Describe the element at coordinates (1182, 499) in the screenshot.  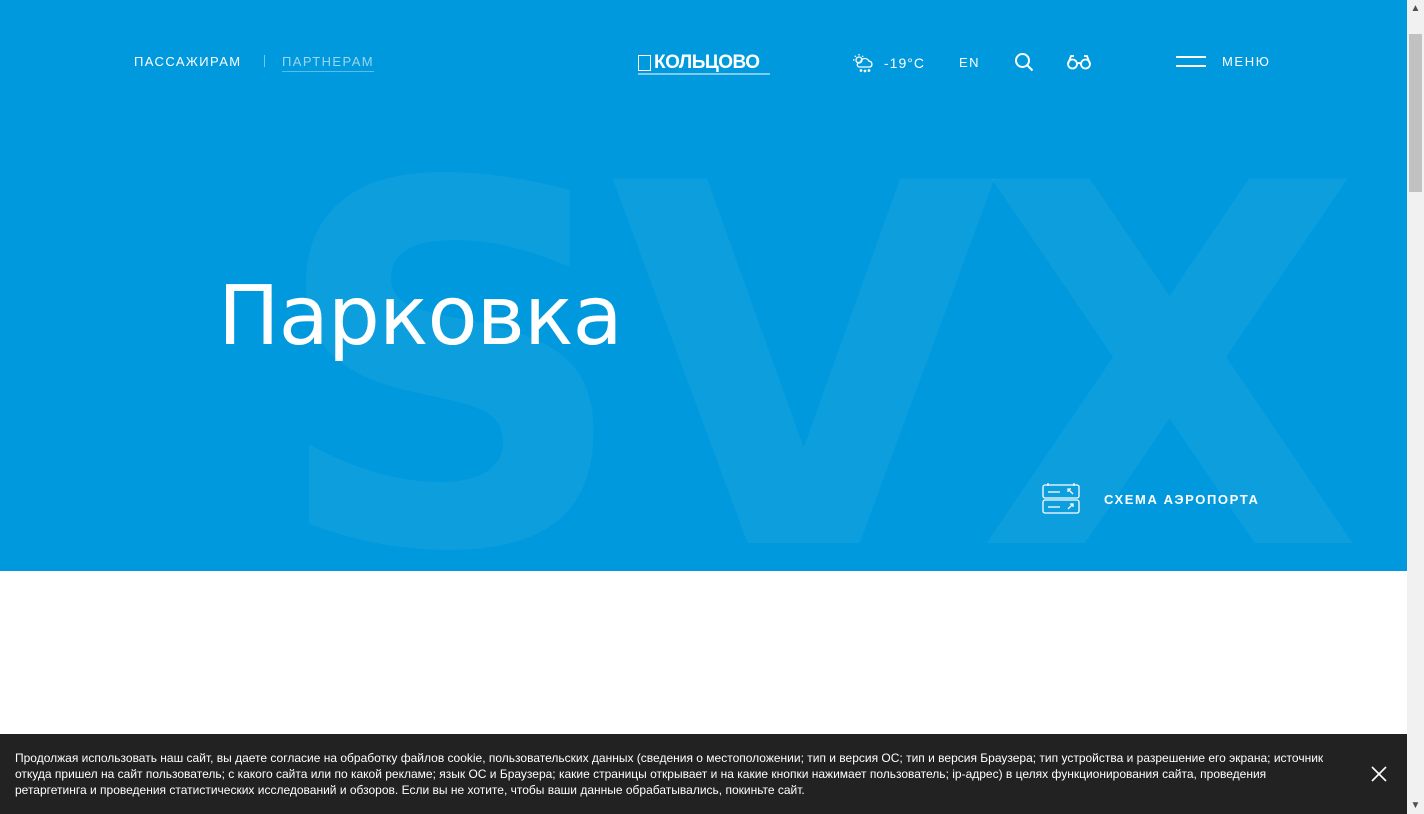
I see `airport-scheme-label: СХЕМА АЭРОПОРТА` at that location.